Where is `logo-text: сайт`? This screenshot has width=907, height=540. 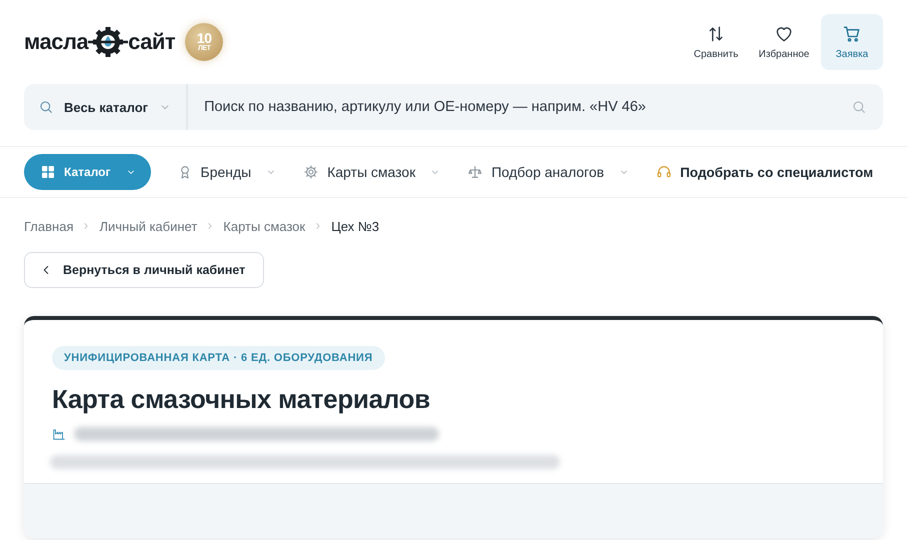
logo-text: сайт is located at coordinates (152, 42).